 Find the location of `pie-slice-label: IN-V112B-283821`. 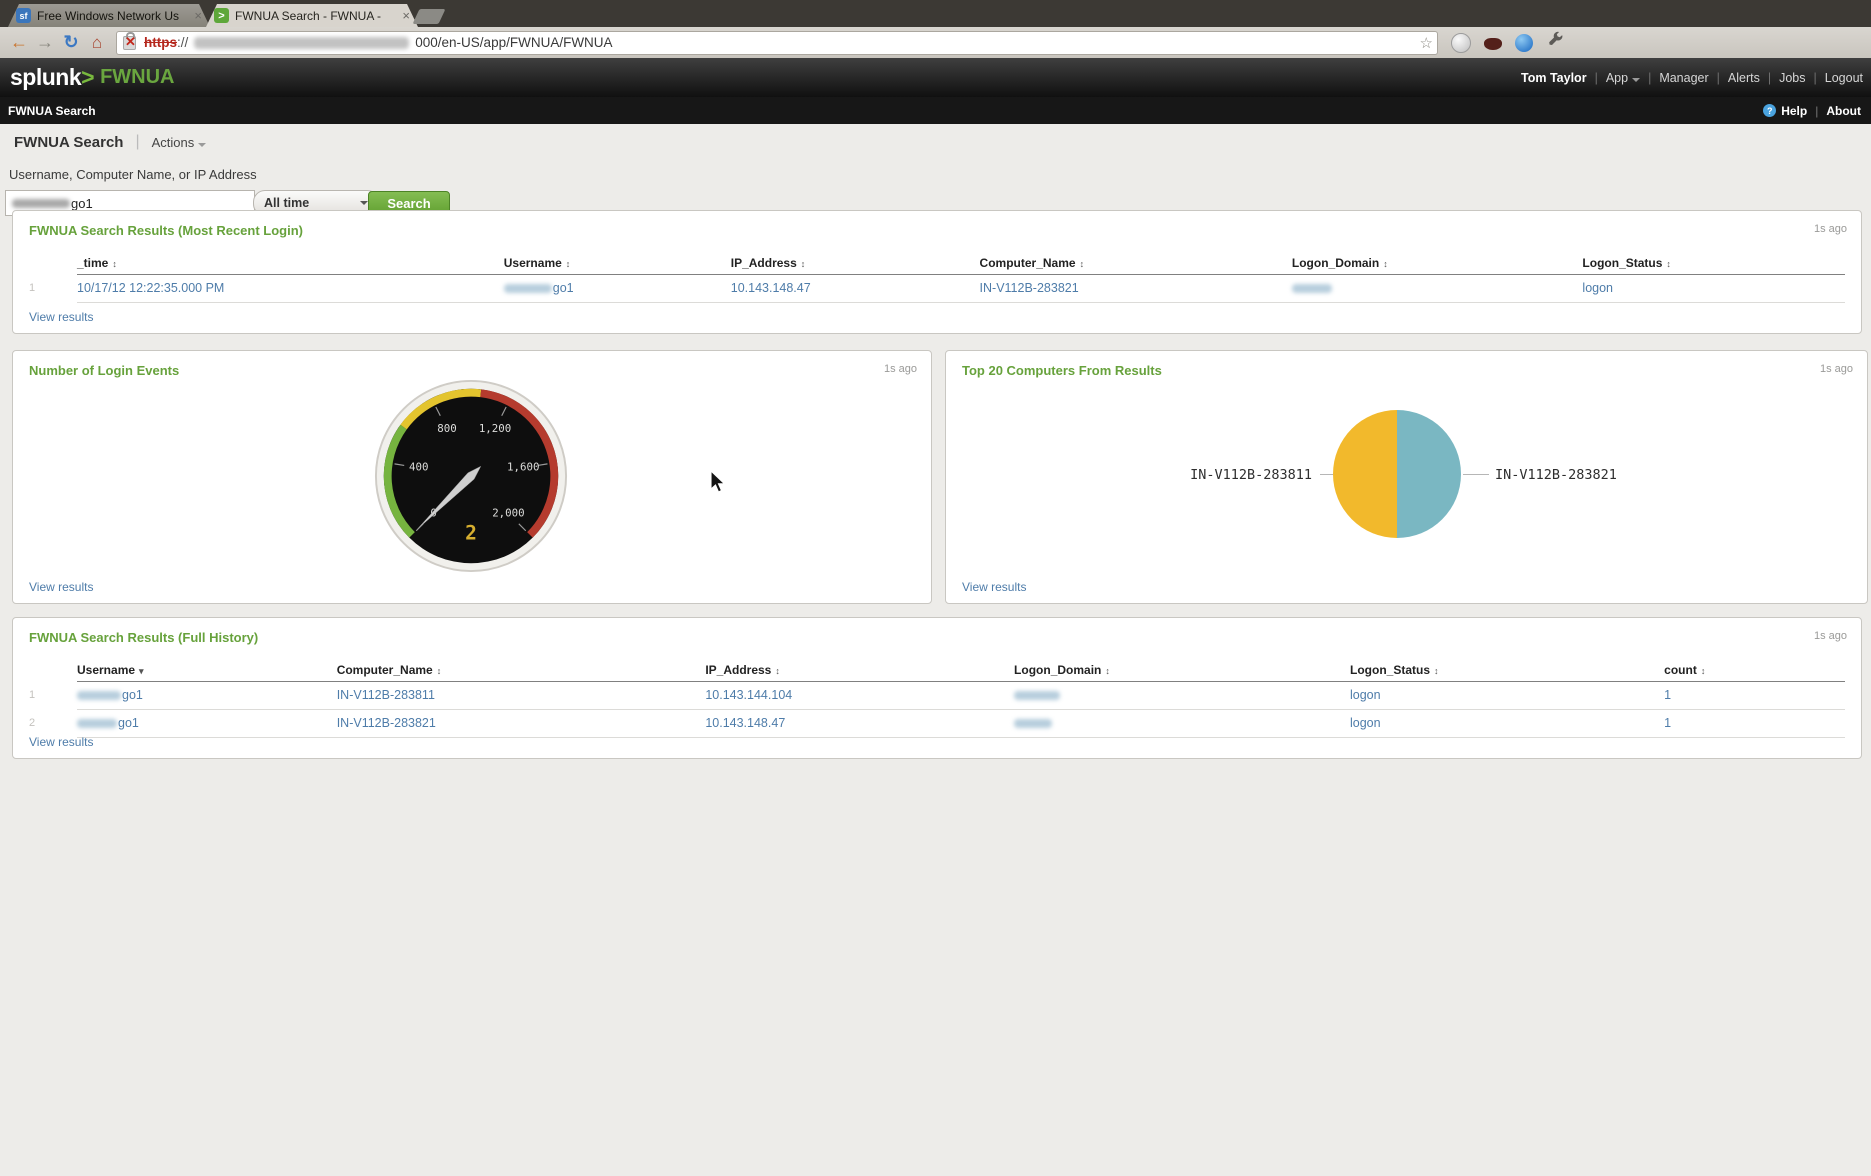

pie-slice-label: IN-V112B-283821 is located at coordinates (1556, 475).